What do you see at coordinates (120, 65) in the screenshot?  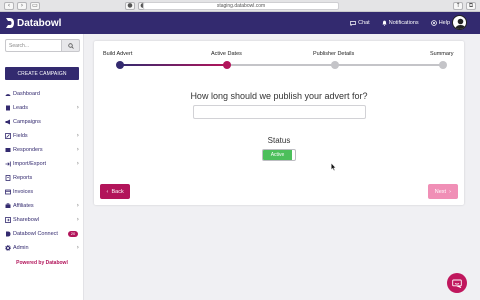 I see `step-dot-build-advert` at bounding box center [120, 65].